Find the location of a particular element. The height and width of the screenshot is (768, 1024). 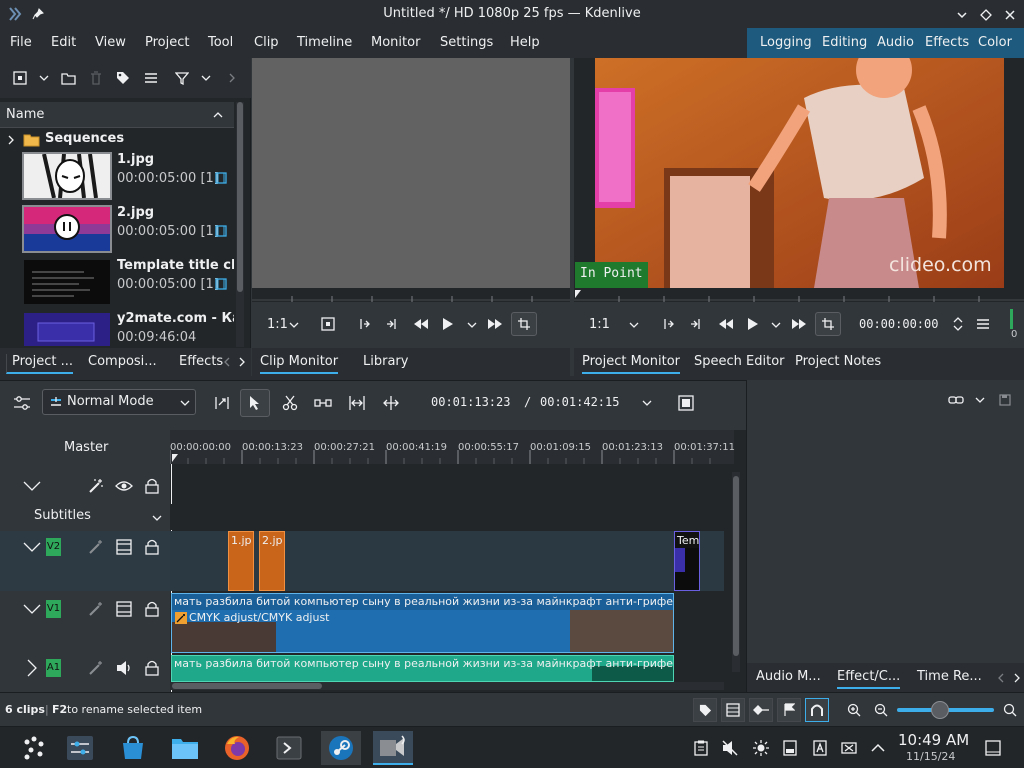

menu-clip: Clip is located at coordinates (266, 42).